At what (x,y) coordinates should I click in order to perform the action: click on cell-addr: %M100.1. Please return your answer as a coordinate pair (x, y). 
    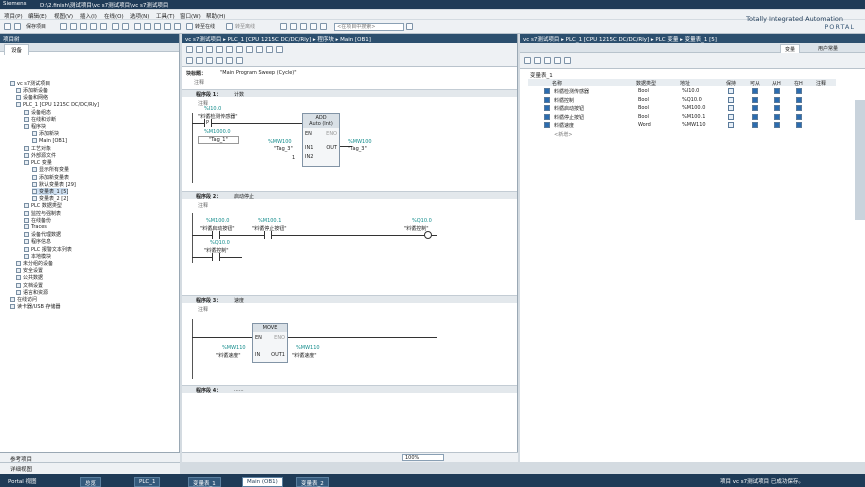
    Looking at the image, I should click on (693, 117).